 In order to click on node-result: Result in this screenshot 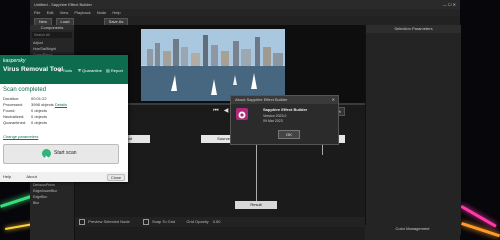, I will do `click(256, 205)`.